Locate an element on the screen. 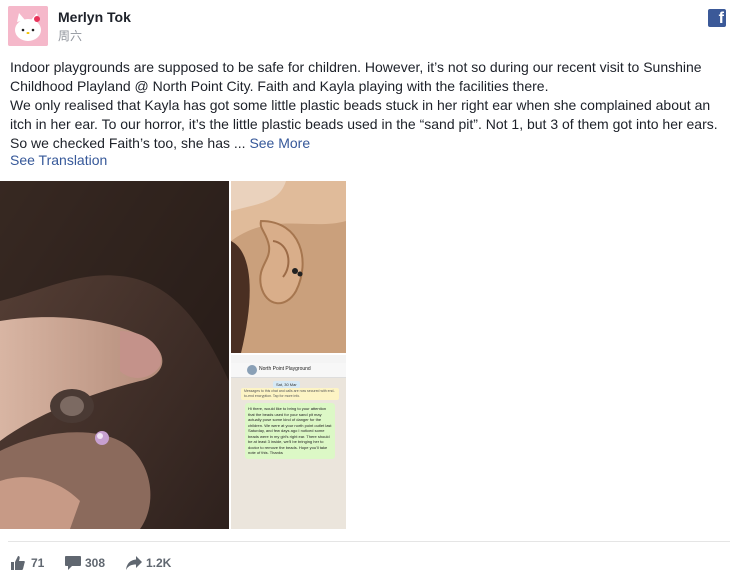 The image size is (738, 584). photo-ear-beads is located at coordinates (288, 267).